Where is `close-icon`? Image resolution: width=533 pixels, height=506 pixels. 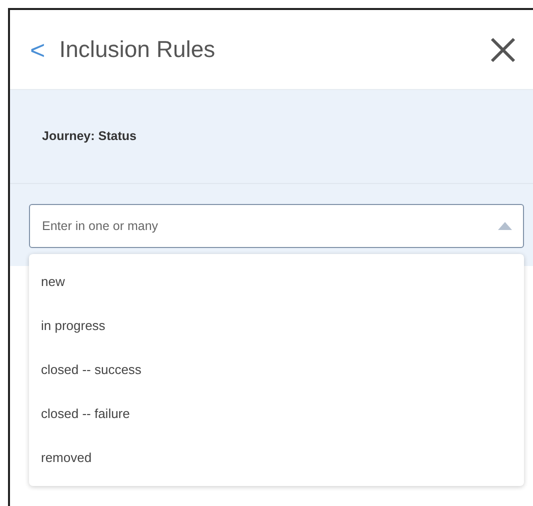 close-icon is located at coordinates (503, 50).